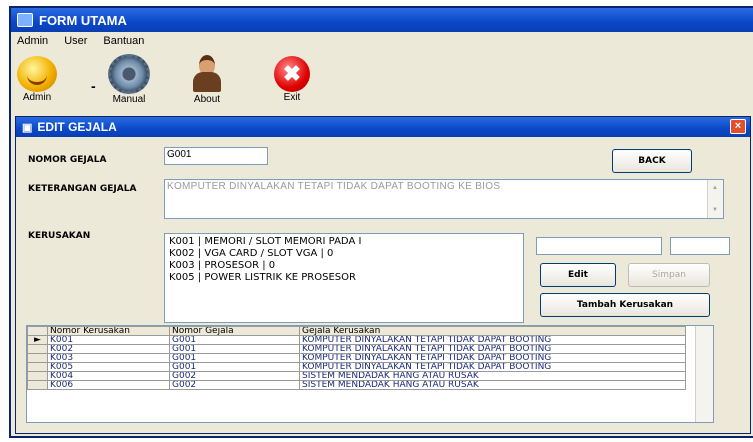  What do you see at coordinates (700, 246) in the screenshot?
I see `kerusakan-extra-field` at bounding box center [700, 246].